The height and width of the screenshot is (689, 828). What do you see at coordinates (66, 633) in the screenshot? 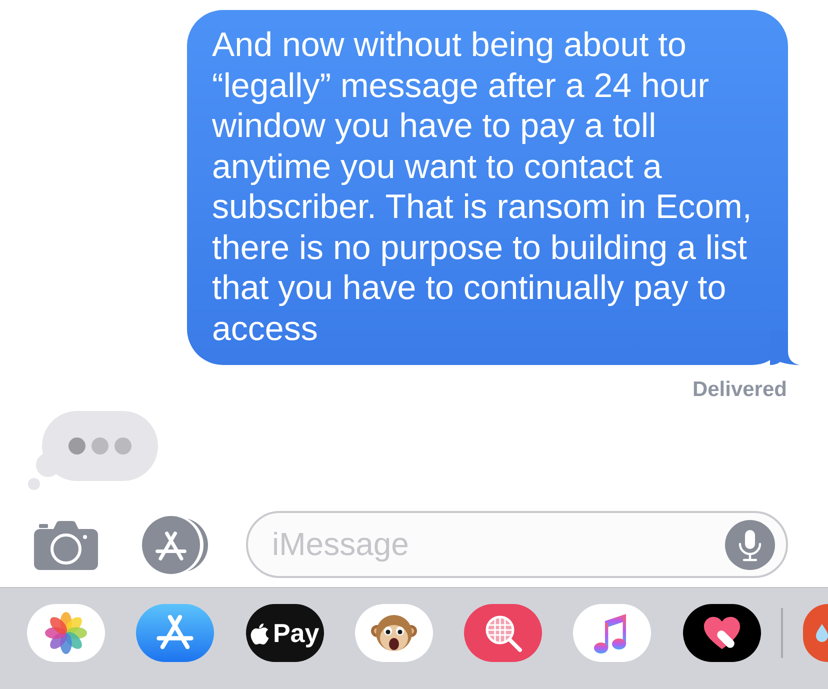
I see `flower-icon` at bounding box center [66, 633].